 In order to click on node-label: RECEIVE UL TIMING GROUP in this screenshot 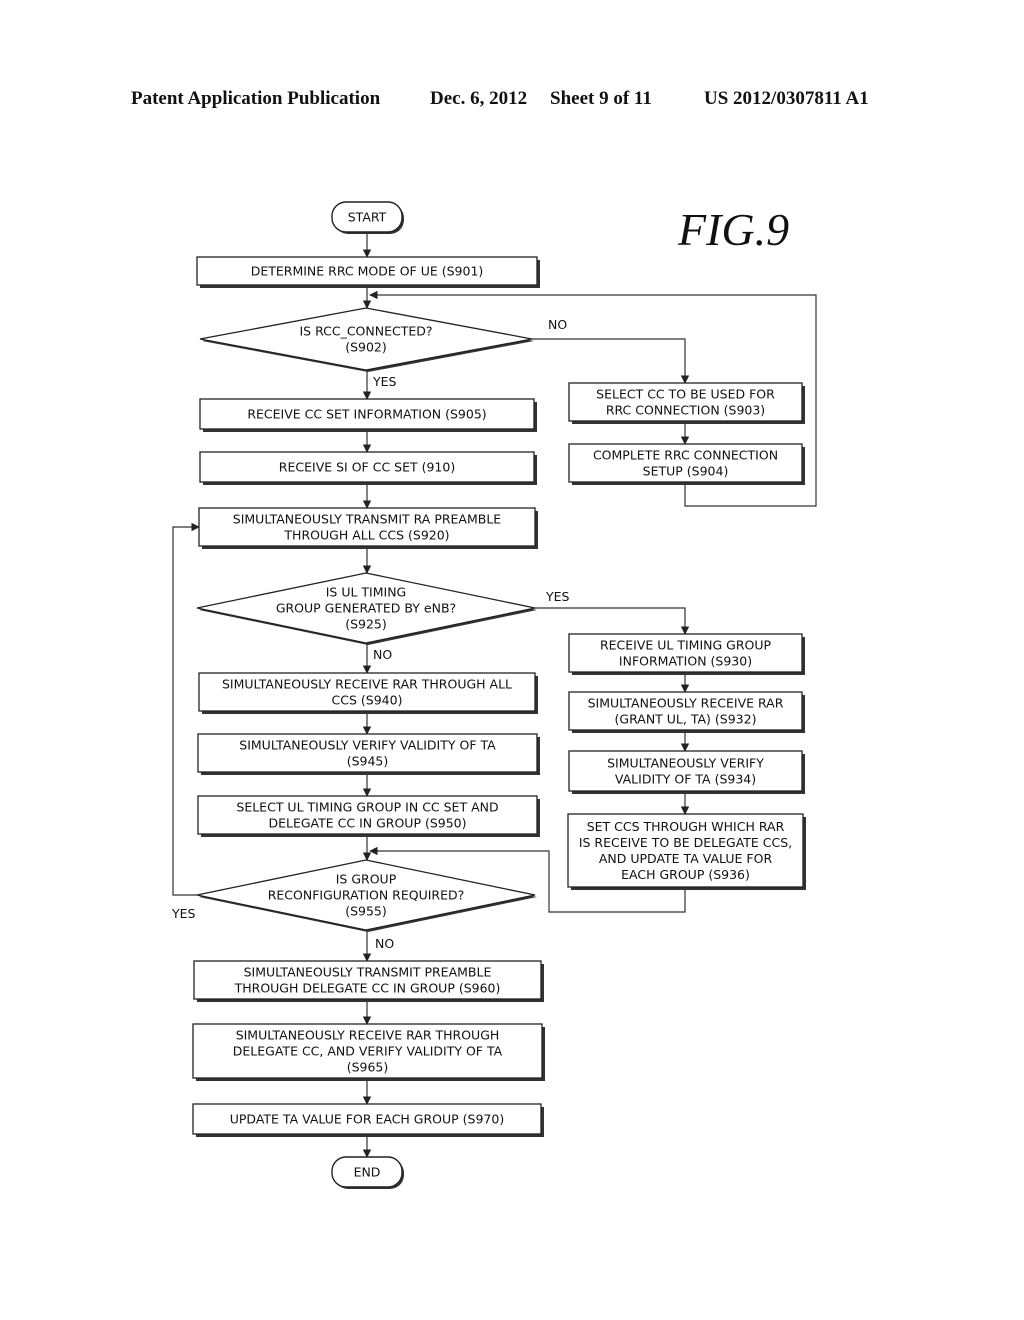, I will do `click(686, 645)`.